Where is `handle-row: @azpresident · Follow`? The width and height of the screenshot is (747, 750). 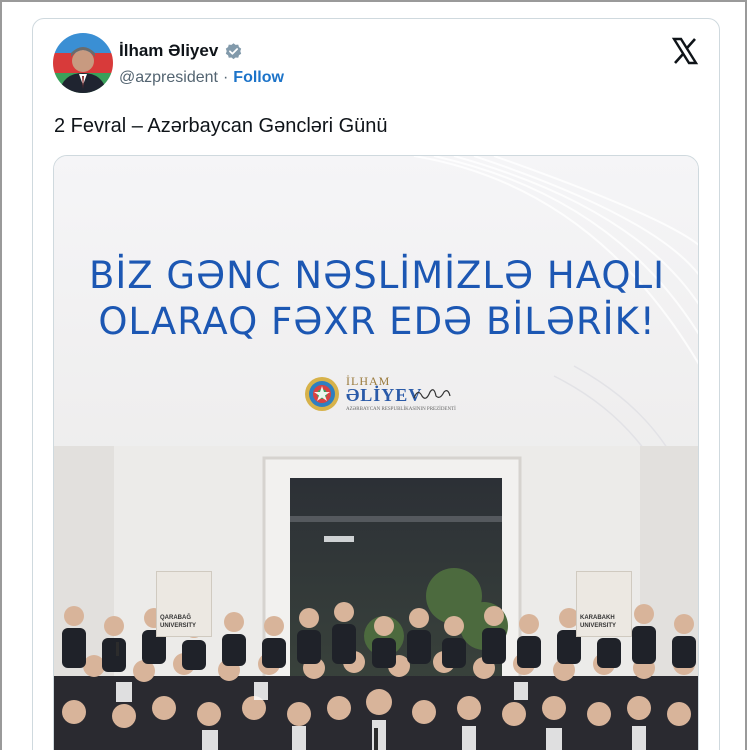 handle-row: @azpresident · Follow is located at coordinates (201, 78).